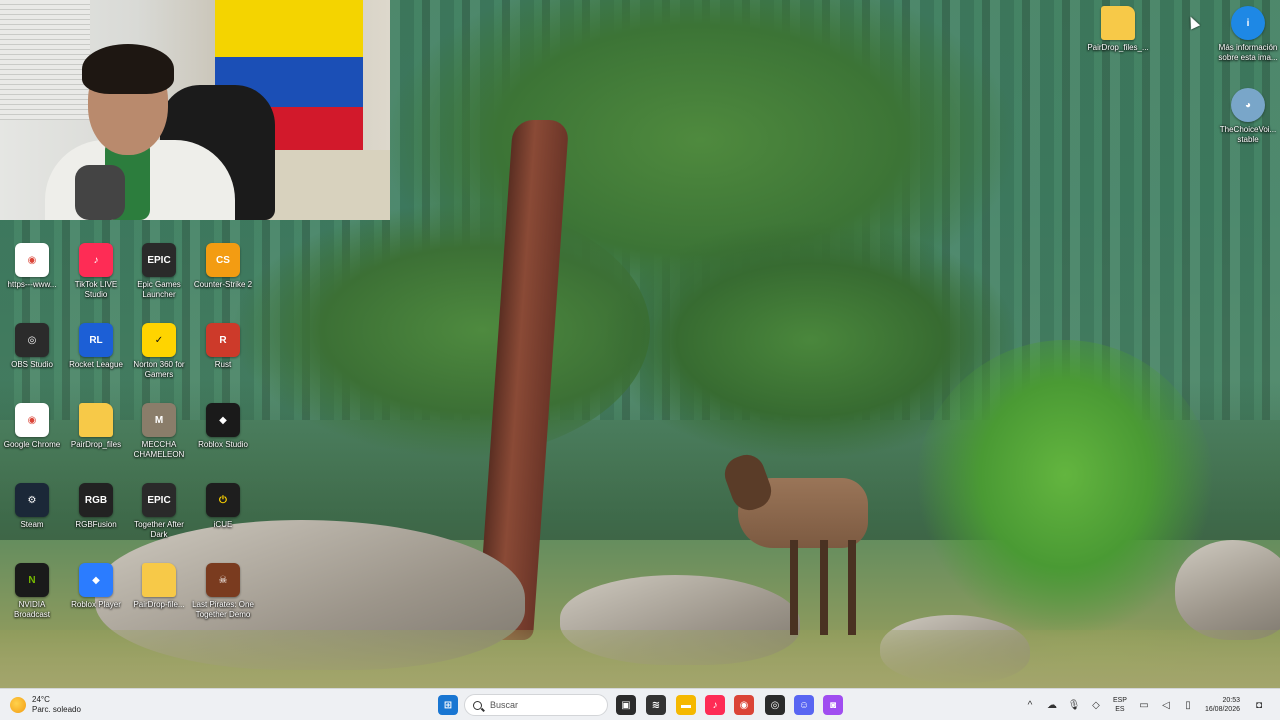 This screenshot has height=720, width=1280. I want to click on desktop-icon: ⏻ iCUE, so click(223, 506).